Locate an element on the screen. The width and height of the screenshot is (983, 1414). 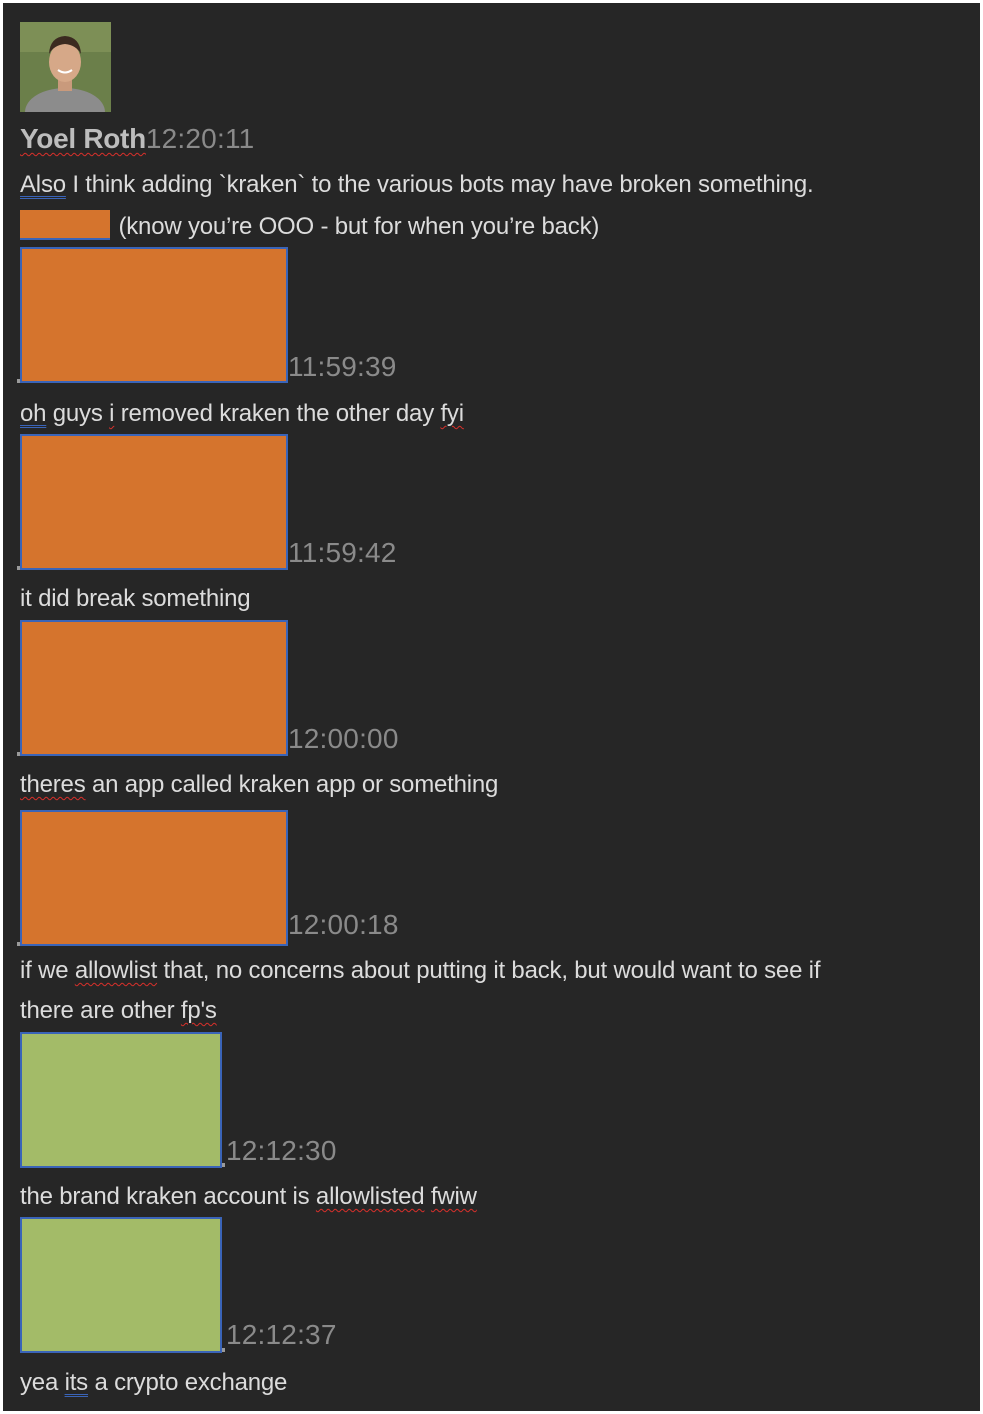
message-text-span: if we is located at coordinates (47, 970).